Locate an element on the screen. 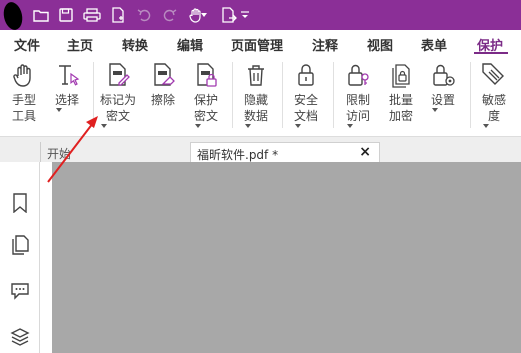 The image size is (521, 353). restrict-access-dropdown-icon is located at coordinates (349, 126).